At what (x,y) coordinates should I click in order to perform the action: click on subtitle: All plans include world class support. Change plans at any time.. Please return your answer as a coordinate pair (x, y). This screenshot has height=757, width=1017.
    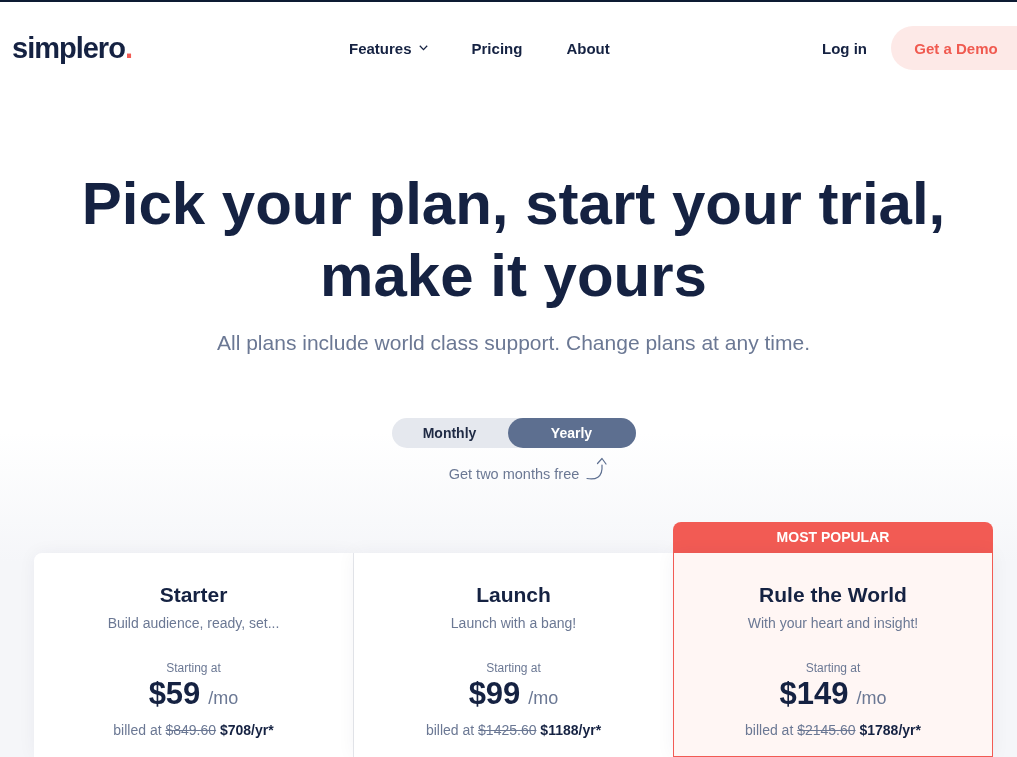
    Looking at the image, I should click on (513, 343).